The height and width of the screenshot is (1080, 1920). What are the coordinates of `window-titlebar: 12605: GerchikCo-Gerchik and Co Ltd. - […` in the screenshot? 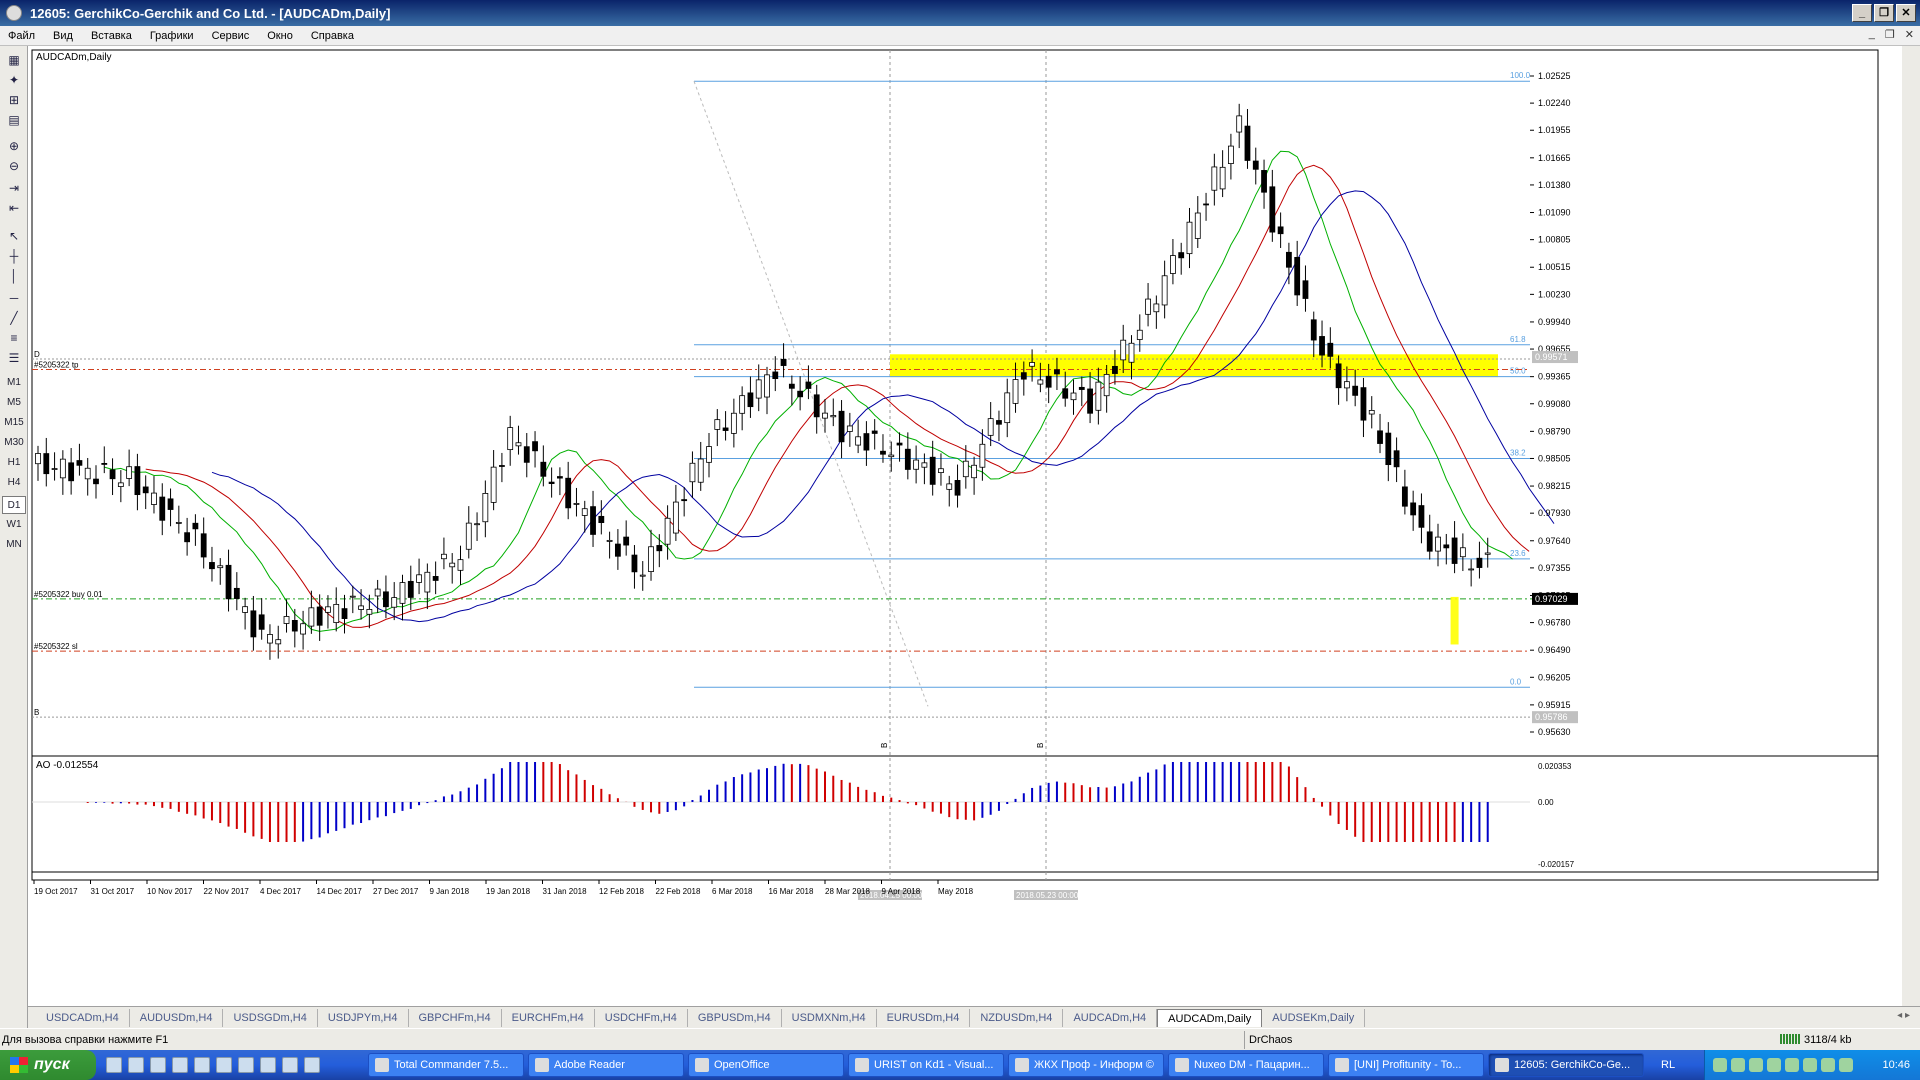 It's located at (960, 13).